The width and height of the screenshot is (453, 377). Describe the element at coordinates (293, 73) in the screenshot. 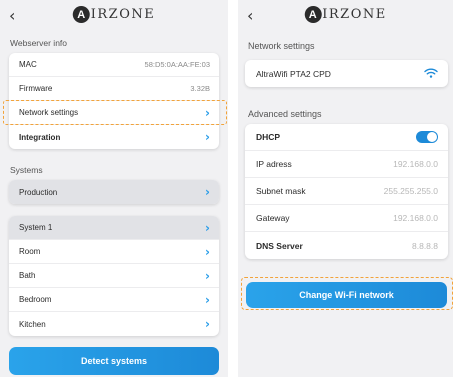

I see `wifi-name: AltraWifi PTA2 CPD` at that location.